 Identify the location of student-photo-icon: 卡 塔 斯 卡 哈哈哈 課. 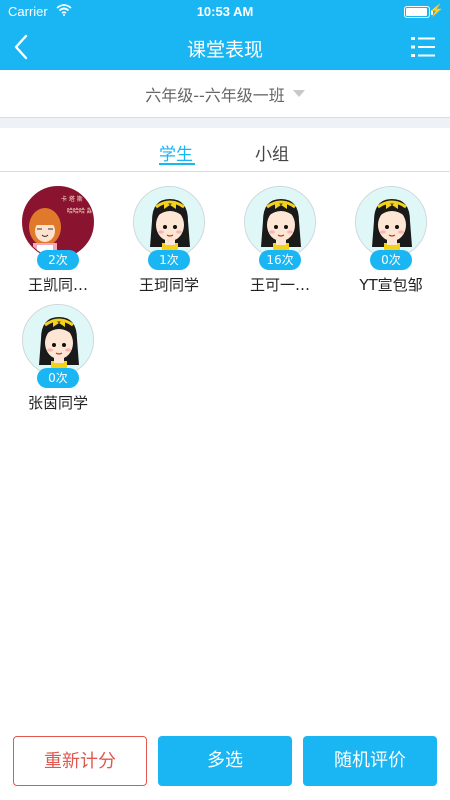
(58, 222).